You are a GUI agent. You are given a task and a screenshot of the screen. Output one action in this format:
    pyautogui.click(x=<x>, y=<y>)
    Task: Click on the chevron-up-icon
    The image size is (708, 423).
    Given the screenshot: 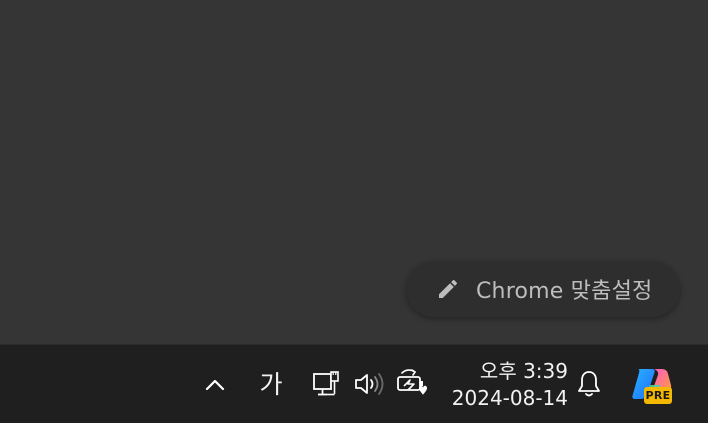 What is the action you would take?
    pyautogui.click(x=215, y=385)
    